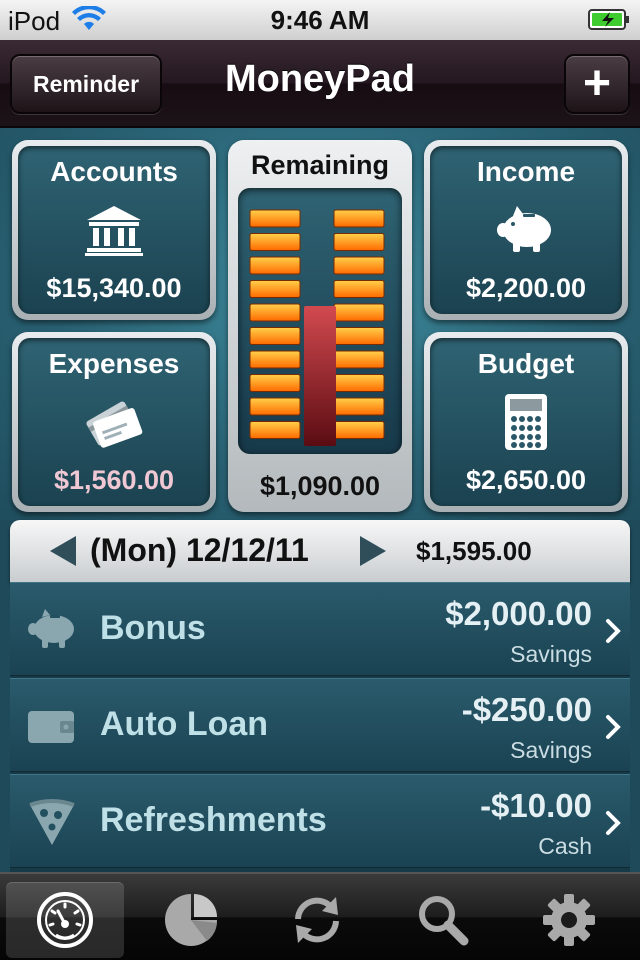 The image size is (640, 960). I want to click on transaction-amount: $2,000.00, so click(518, 613).